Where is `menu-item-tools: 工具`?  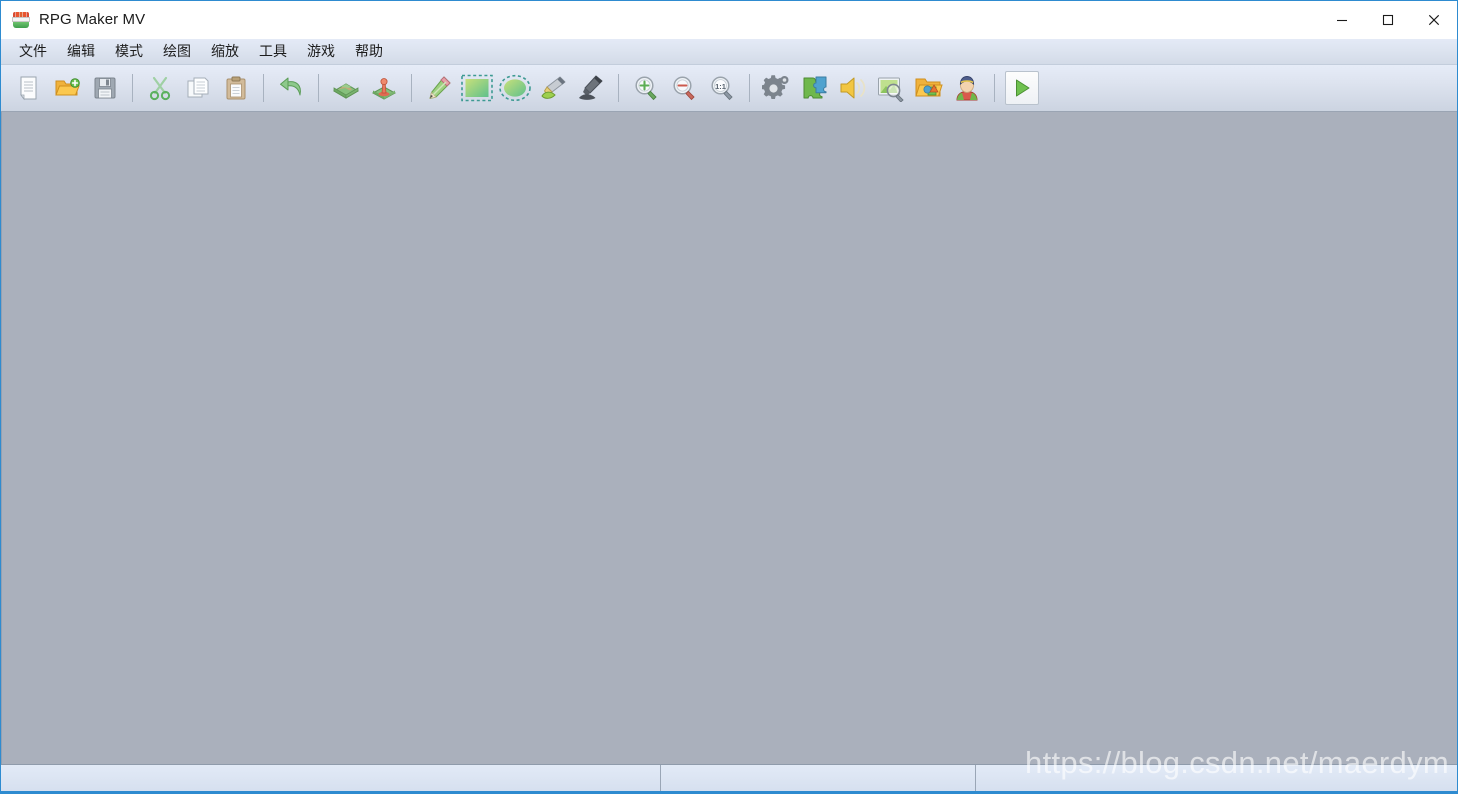
menu-item-tools: 工具 is located at coordinates (273, 51).